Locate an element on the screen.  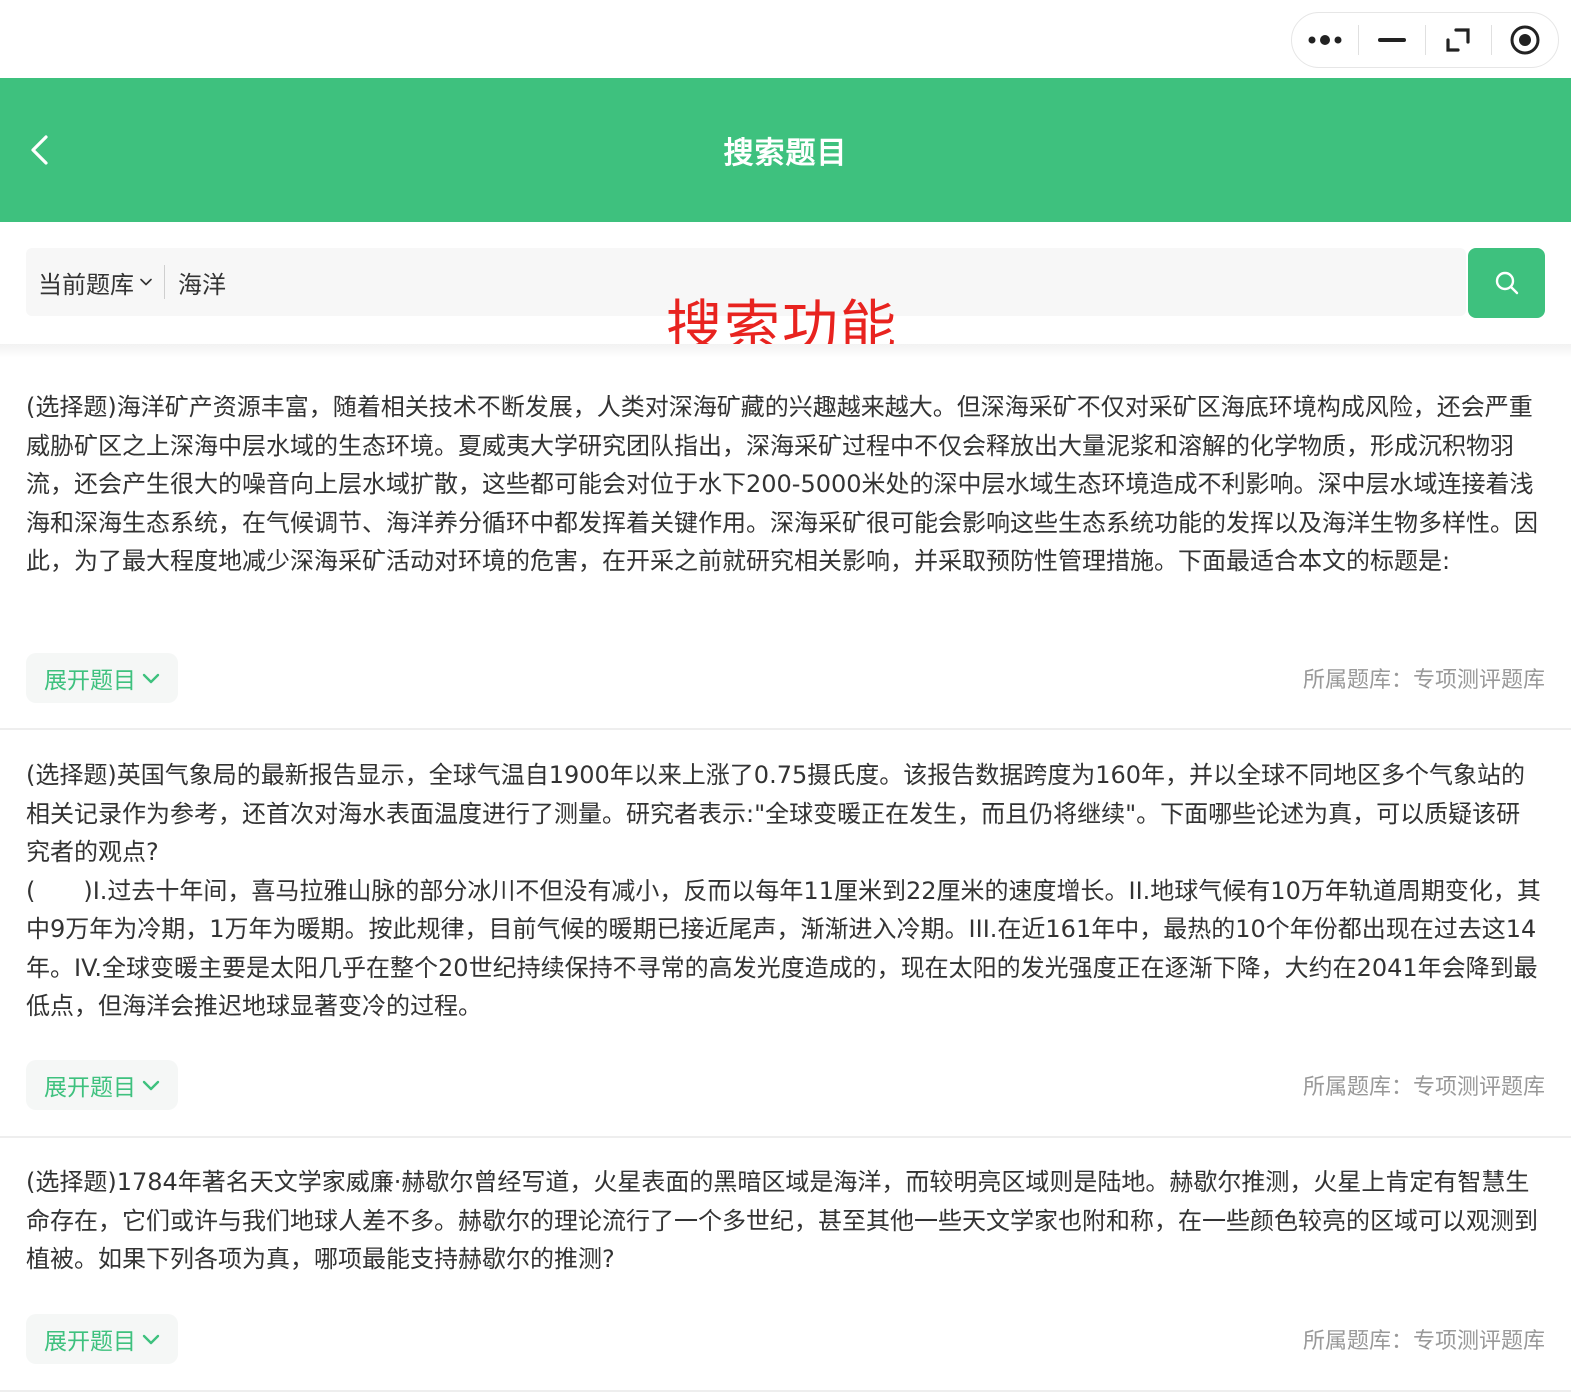
restore-window-button is located at coordinates (1459, 40).